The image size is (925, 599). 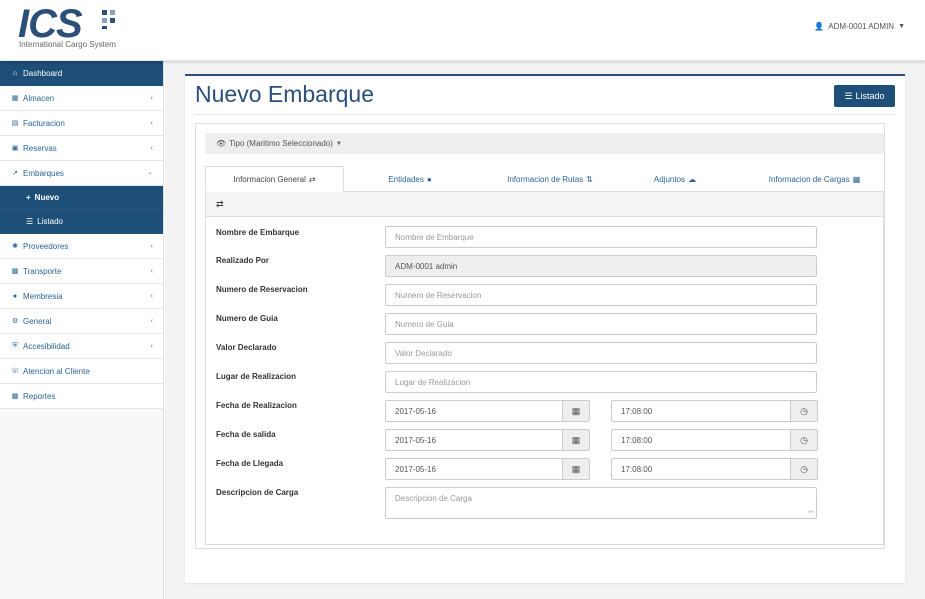 I want to click on sidebar-item-label: Atencion al Cliente, so click(x=56, y=371).